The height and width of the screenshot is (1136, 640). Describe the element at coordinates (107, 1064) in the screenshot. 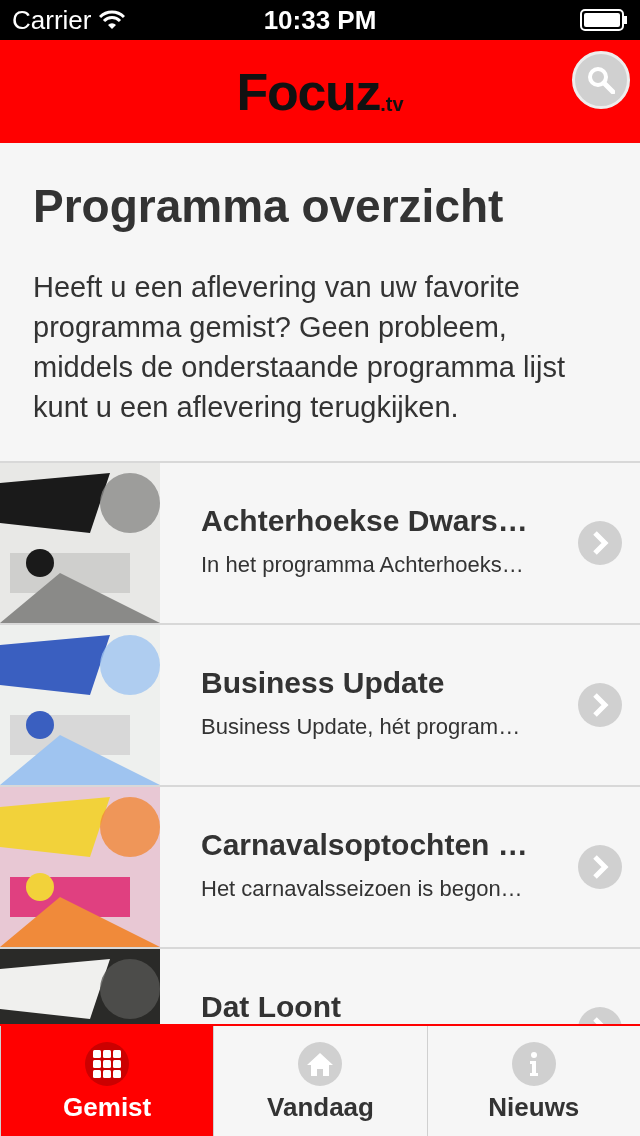

I see `grid-icon` at that location.